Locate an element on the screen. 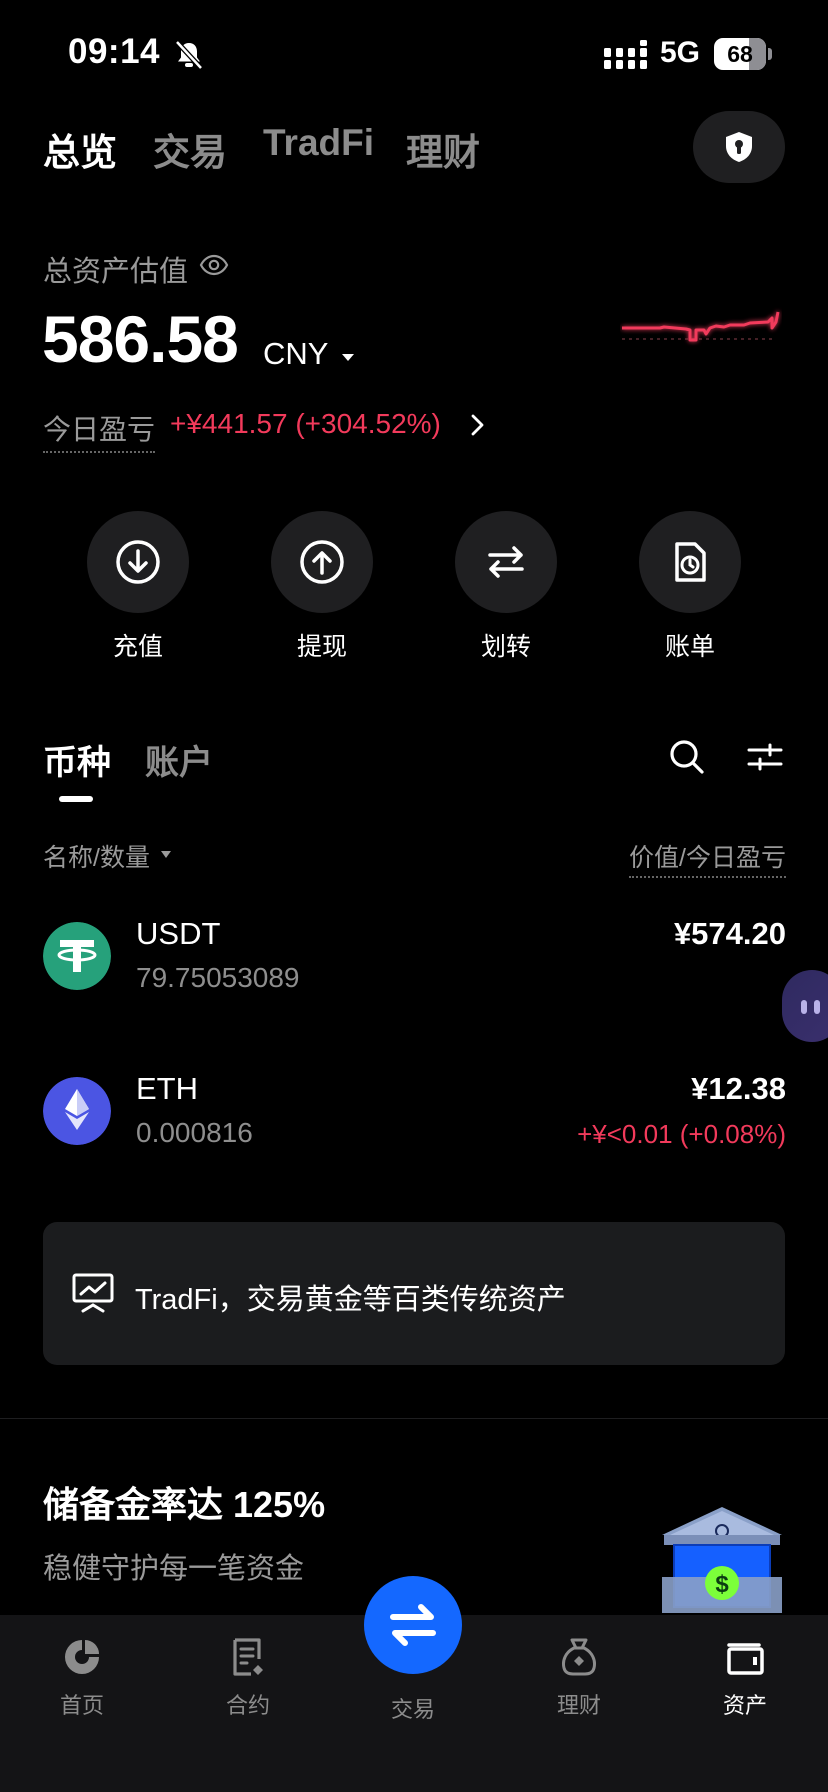 This screenshot has width=828, height=1792. daily-pnl-value: +¥441.57 (+304.52%) is located at coordinates (305, 424).